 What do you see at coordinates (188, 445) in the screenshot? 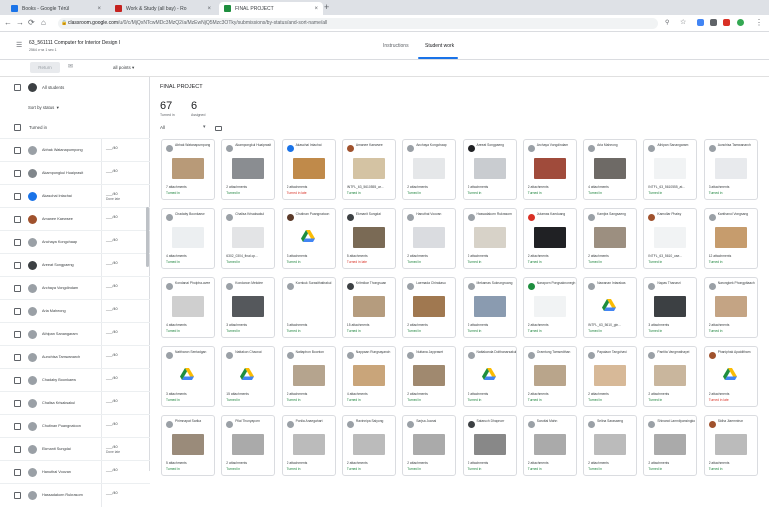
I see `submission-card: Phimnapat Sarika 5 attachments Turned in` at bounding box center [188, 445].